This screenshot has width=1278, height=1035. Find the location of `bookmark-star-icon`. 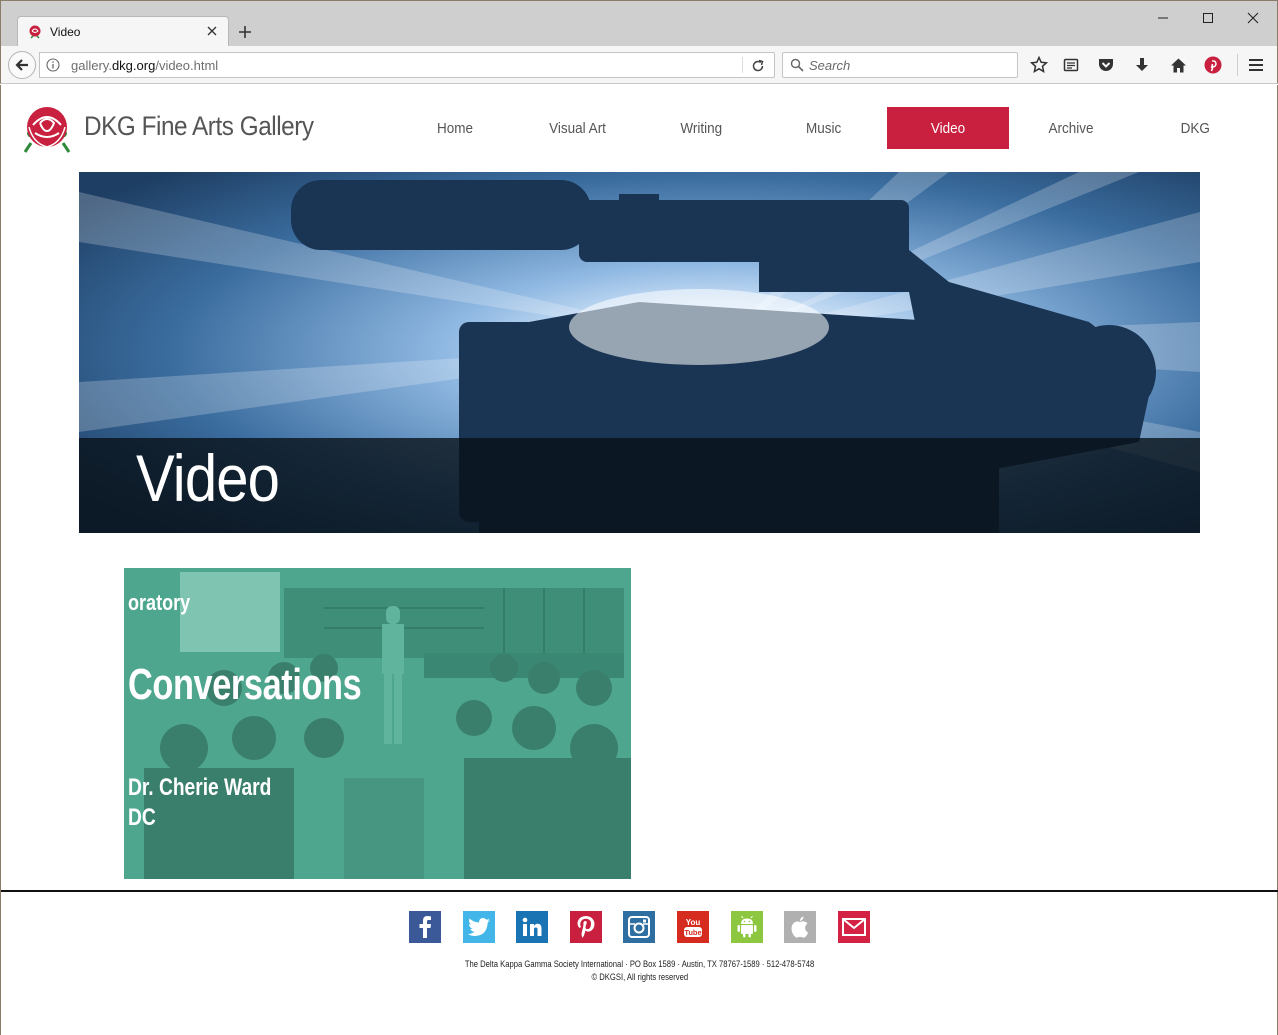

bookmark-star-icon is located at coordinates (1039, 65).